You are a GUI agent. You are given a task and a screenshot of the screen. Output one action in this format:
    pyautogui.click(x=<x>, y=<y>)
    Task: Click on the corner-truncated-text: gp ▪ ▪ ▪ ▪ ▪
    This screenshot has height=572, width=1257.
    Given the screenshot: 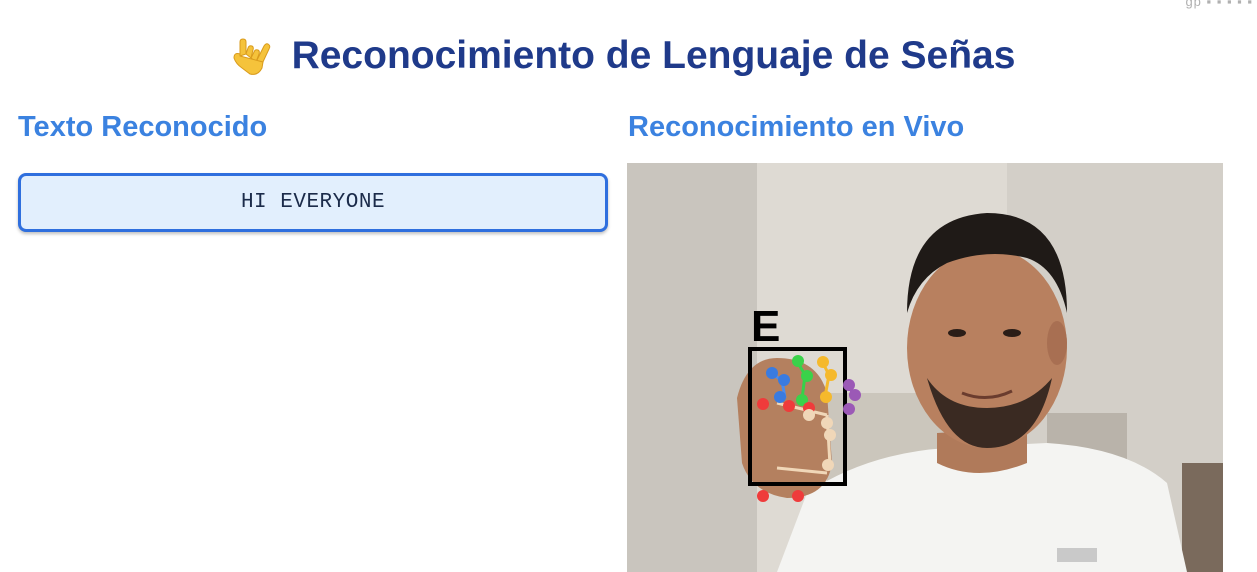 What is the action you would take?
    pyautogui.click(x=1219, y=4)
    